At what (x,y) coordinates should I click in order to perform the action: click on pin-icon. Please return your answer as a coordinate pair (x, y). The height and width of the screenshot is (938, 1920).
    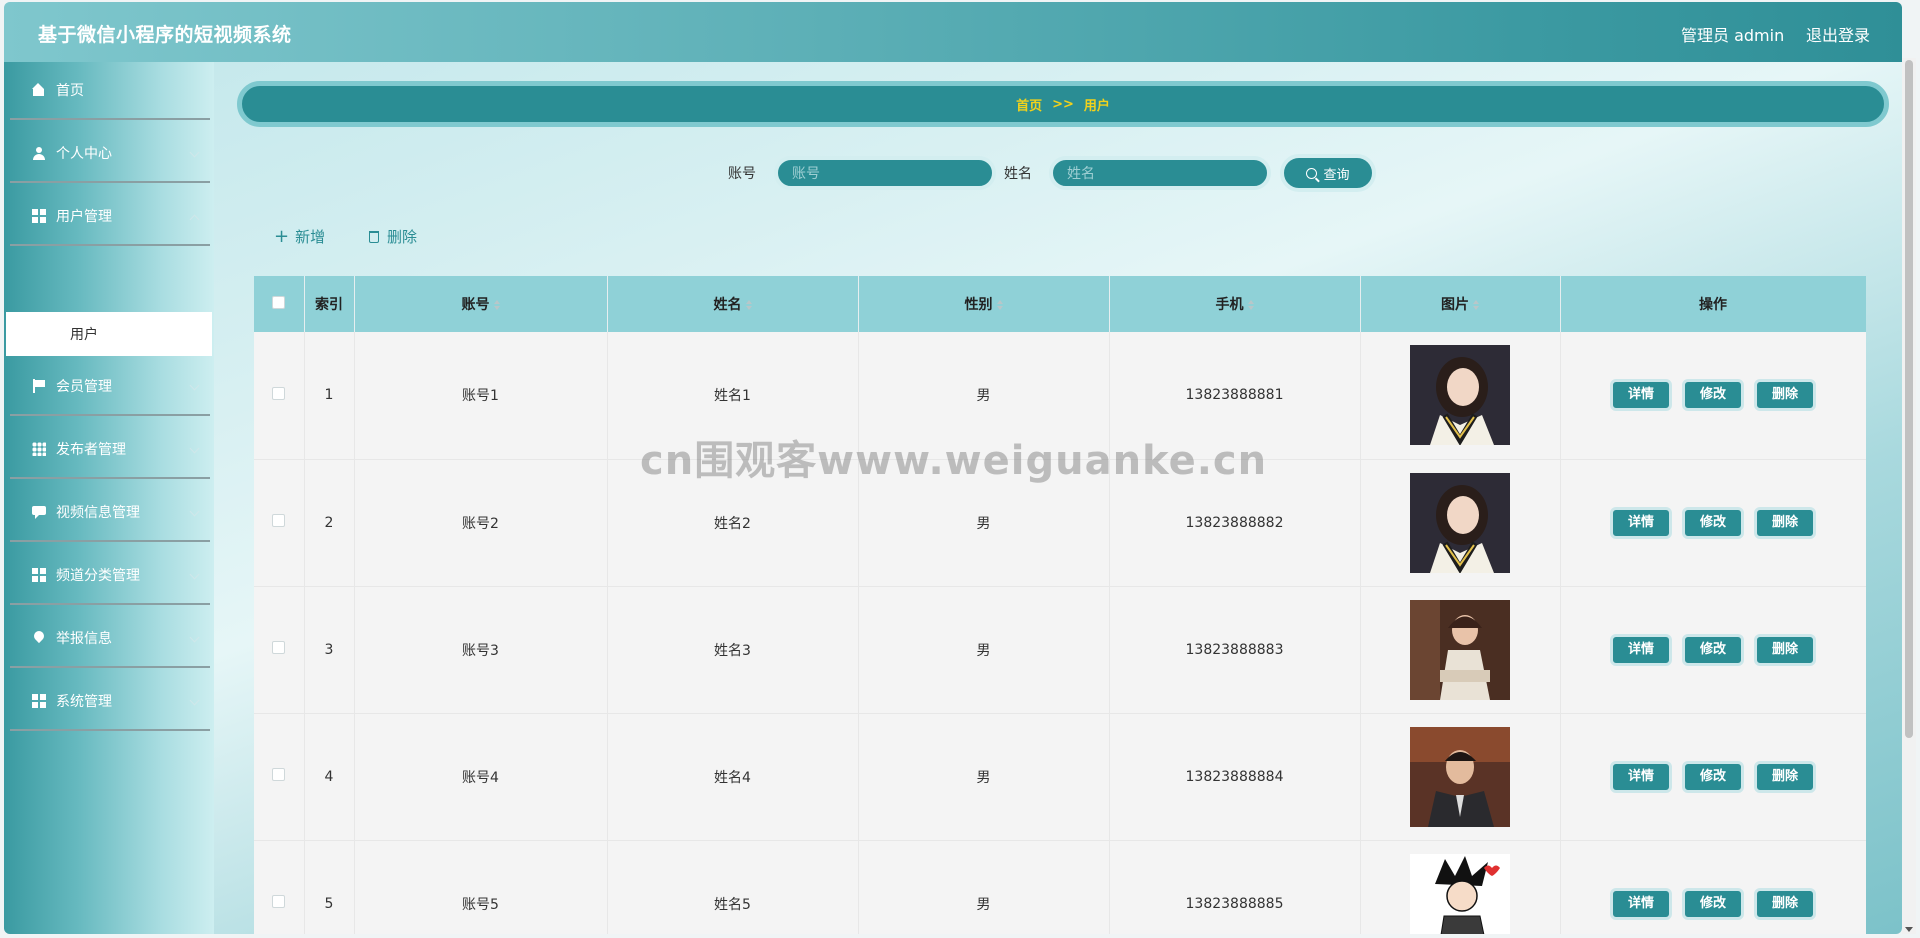
    Looking at the image, I should click on (39, 638).